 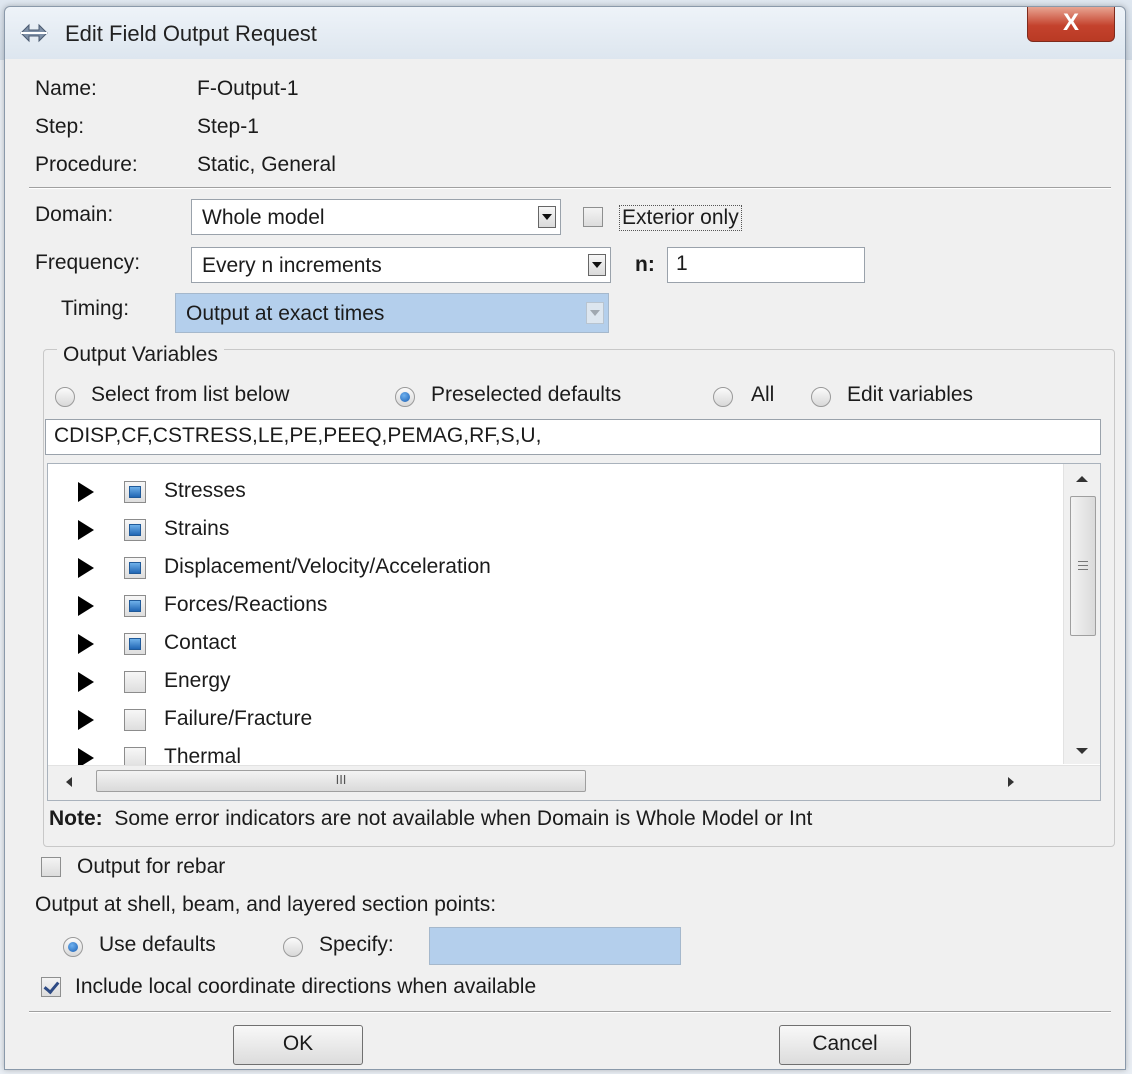 What do you see at coordinates (200, 642) in the screenshot?
I see `tree-item-label: Contact` at bounding box center [200, 642].